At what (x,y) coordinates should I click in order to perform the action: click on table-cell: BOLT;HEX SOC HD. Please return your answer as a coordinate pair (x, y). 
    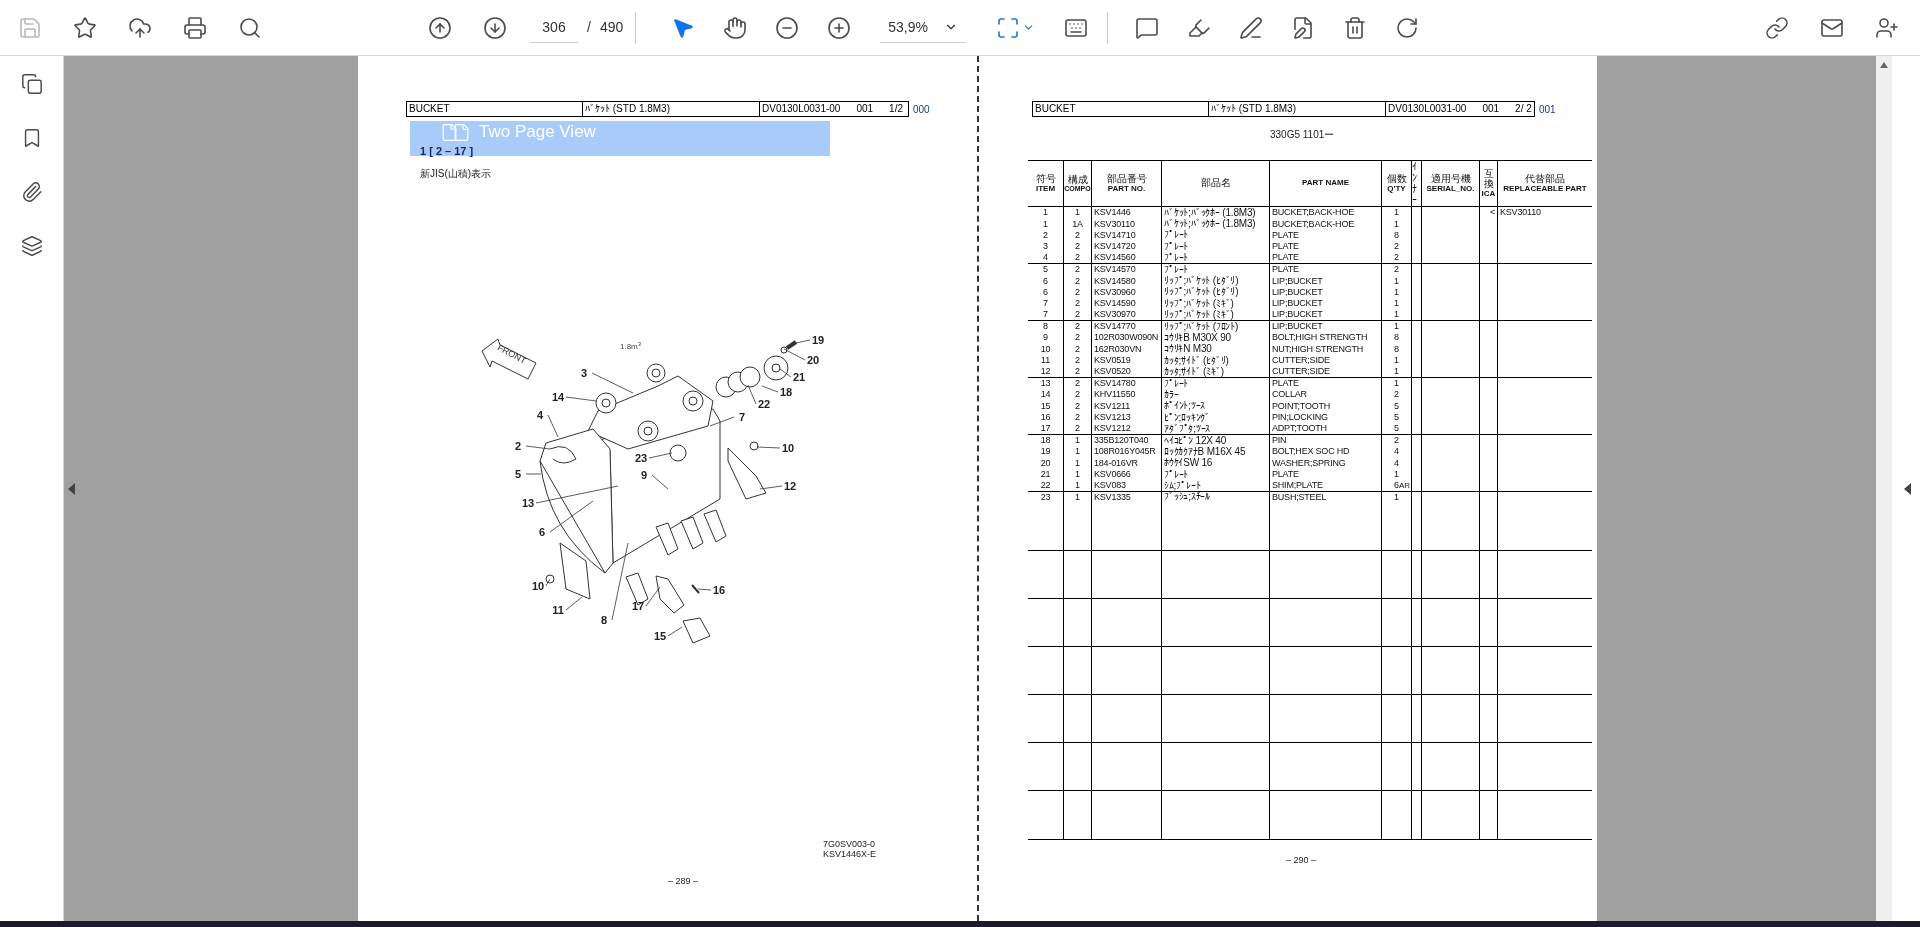
    Looking at the image, I should click on (1311, 452).